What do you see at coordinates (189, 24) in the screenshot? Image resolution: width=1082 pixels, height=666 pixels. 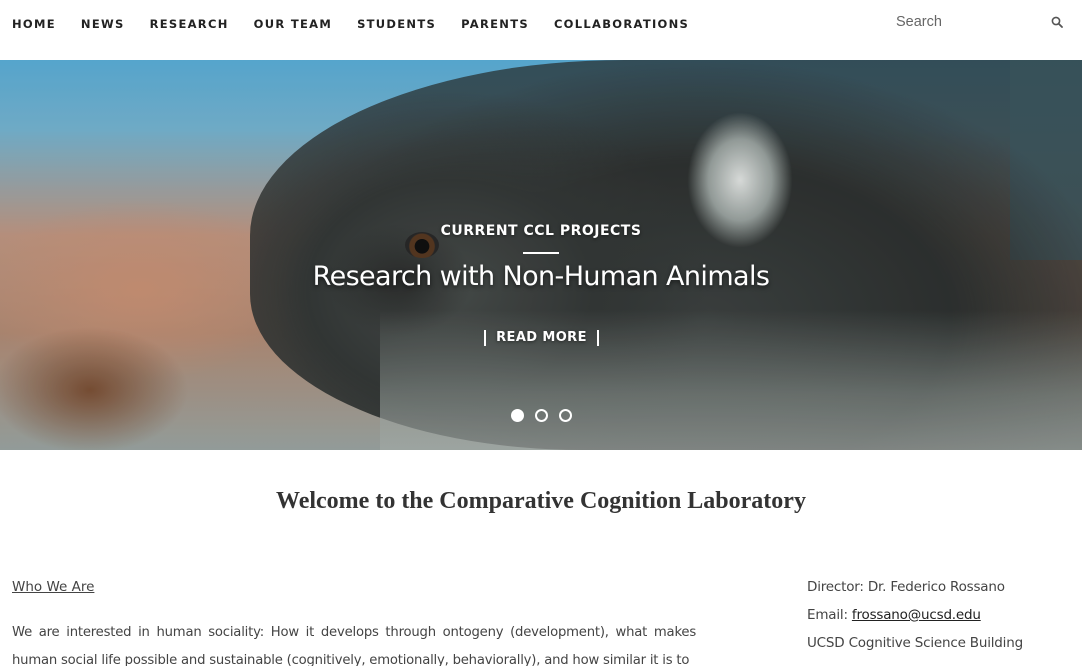 I see `nav-item-research: RESEARCH` at bounding box center [189, 24].